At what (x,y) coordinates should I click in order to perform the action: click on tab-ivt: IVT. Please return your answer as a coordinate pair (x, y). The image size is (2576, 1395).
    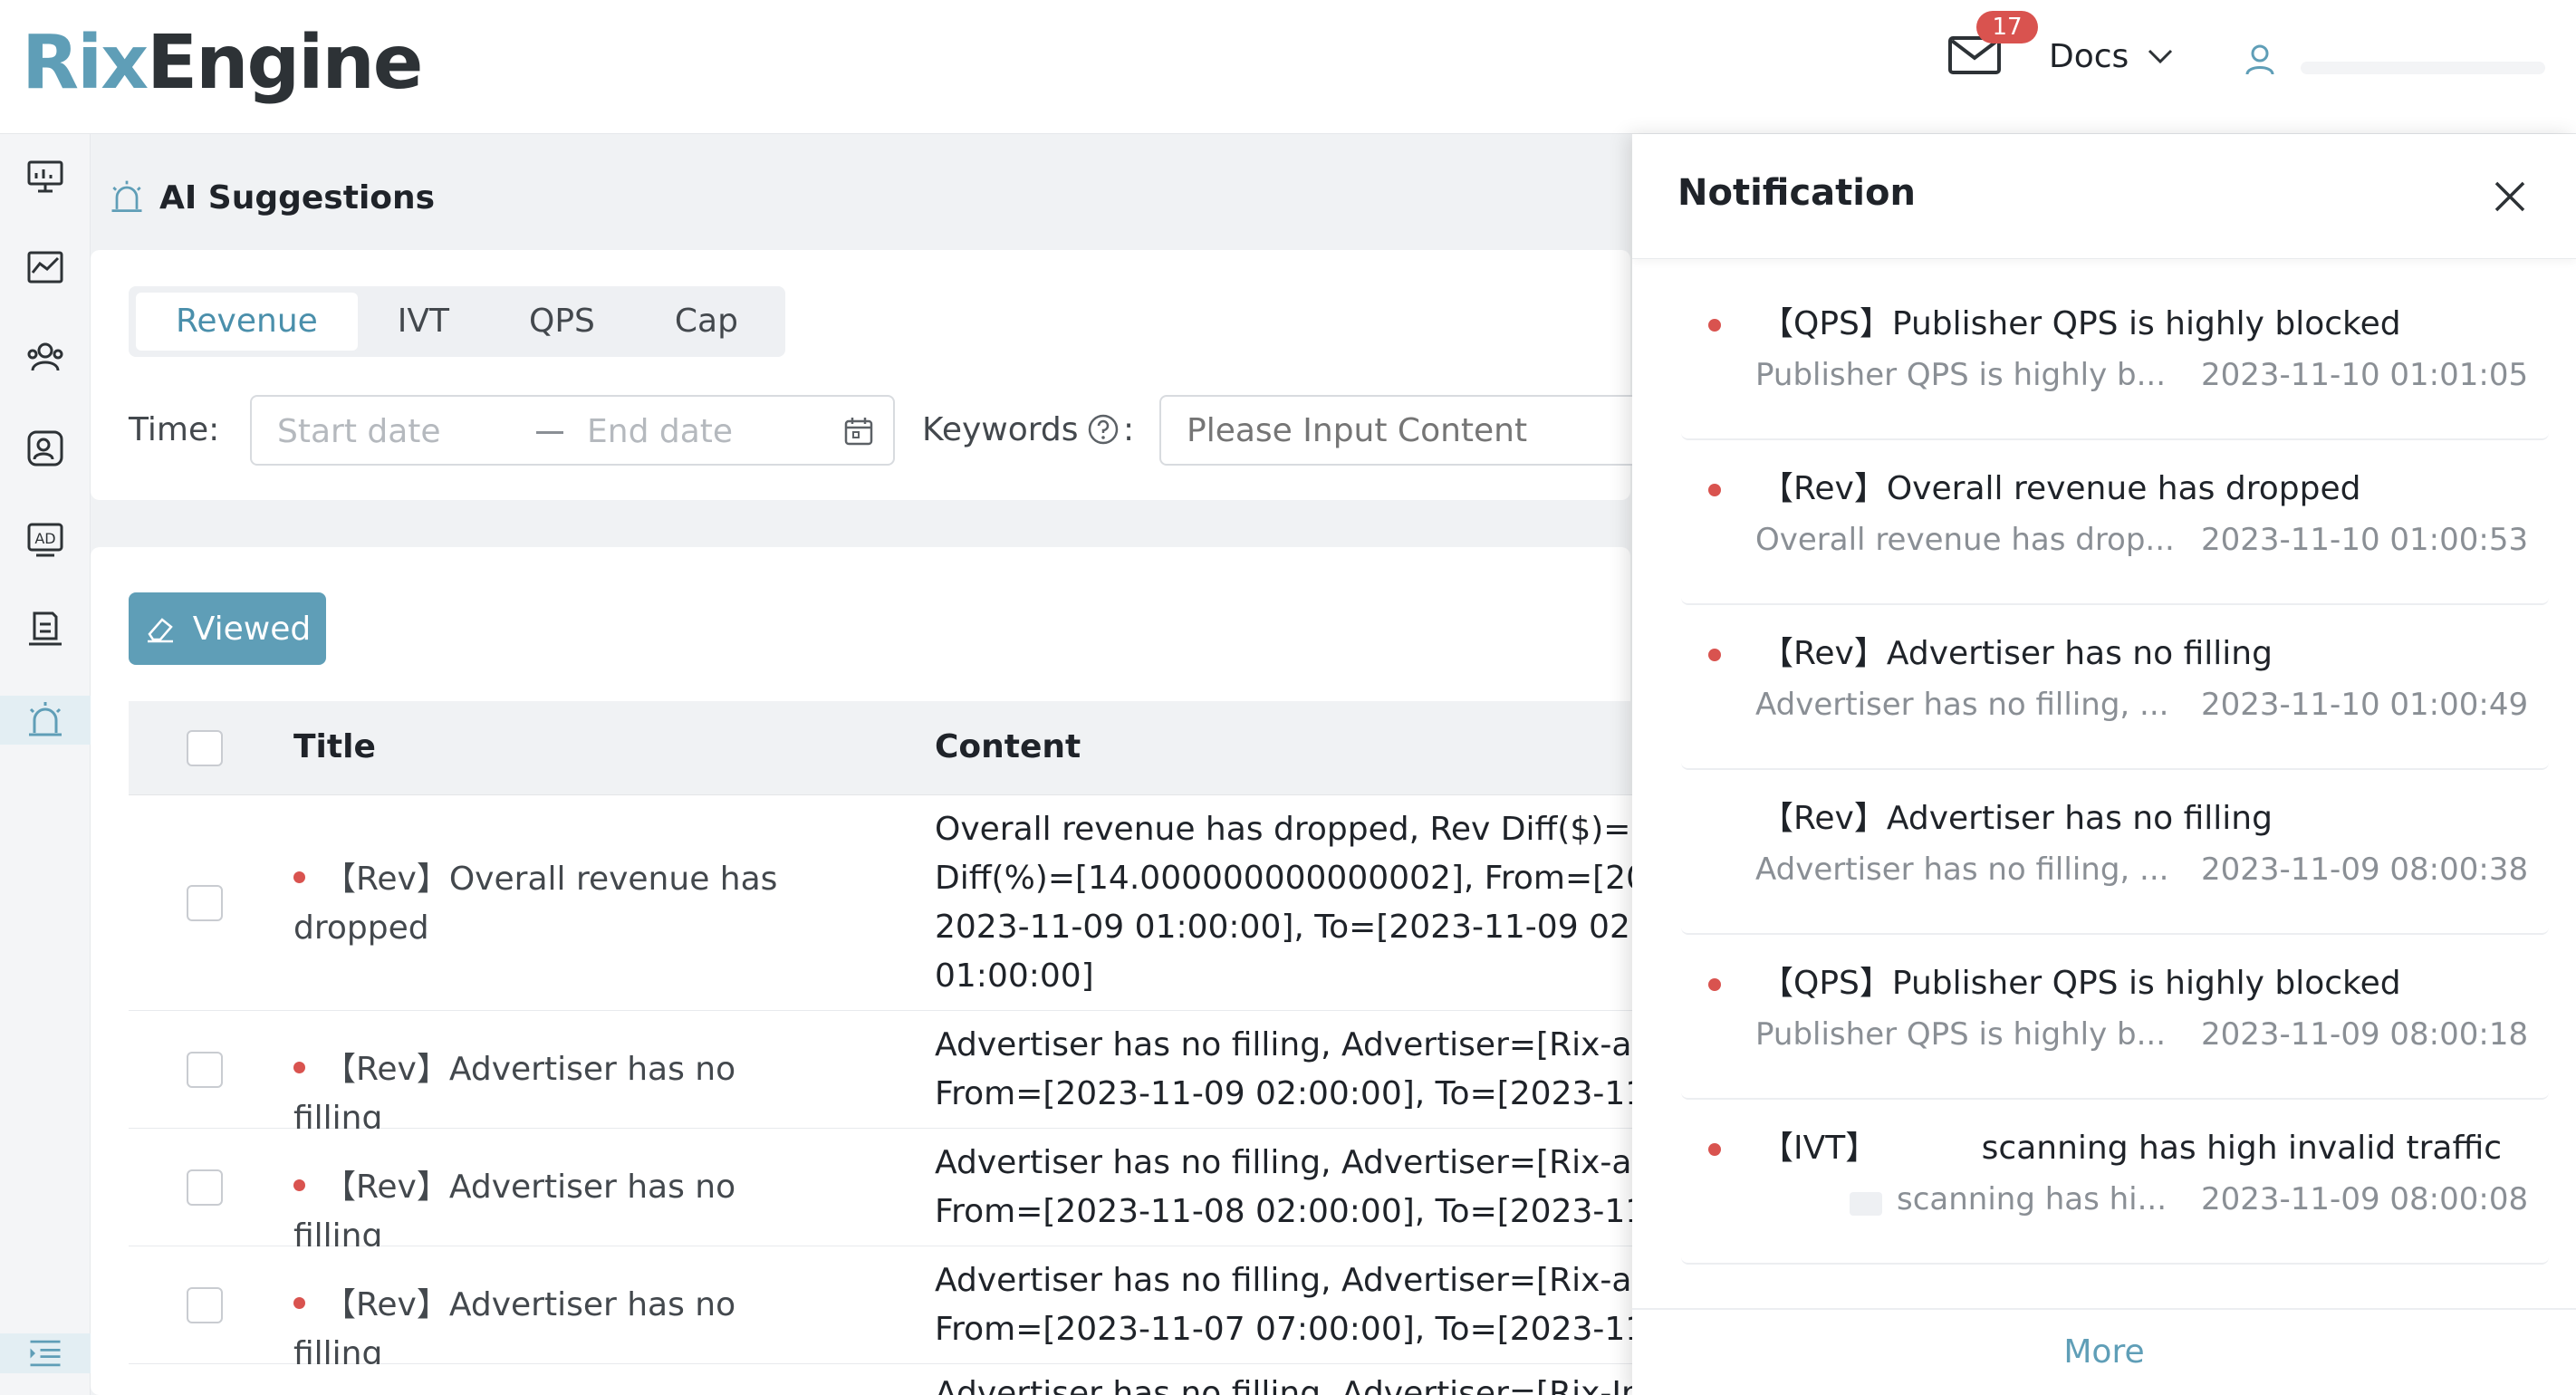
    Looking at the image, I should click on (423, 322).